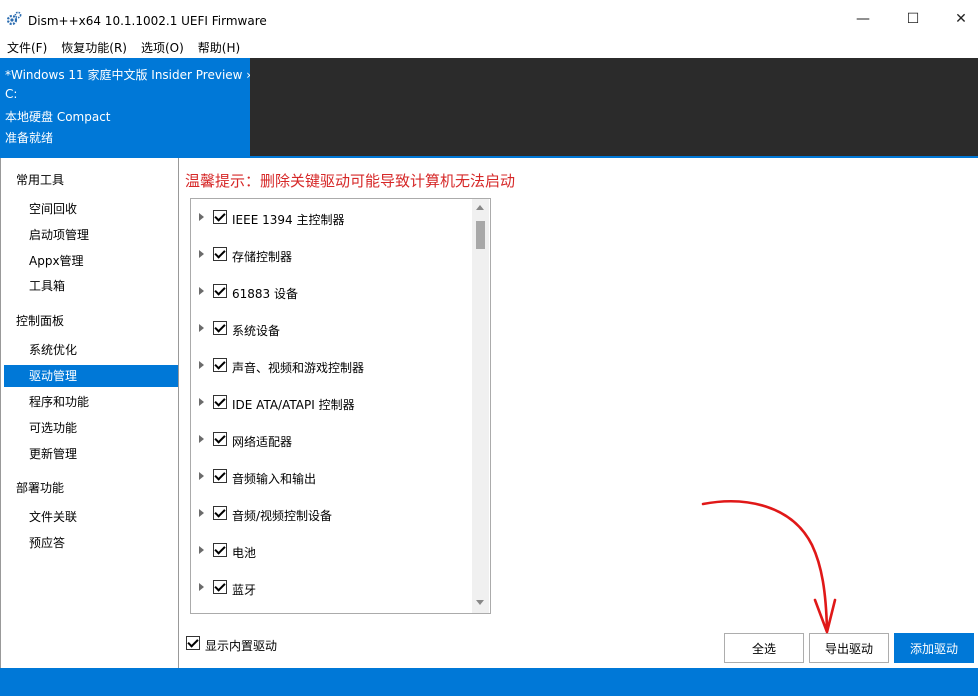  What do you see at coordinates (331, 588) in the screenshot?
I see `tree-row: 蓝牙` at bounding box center [331, 588].